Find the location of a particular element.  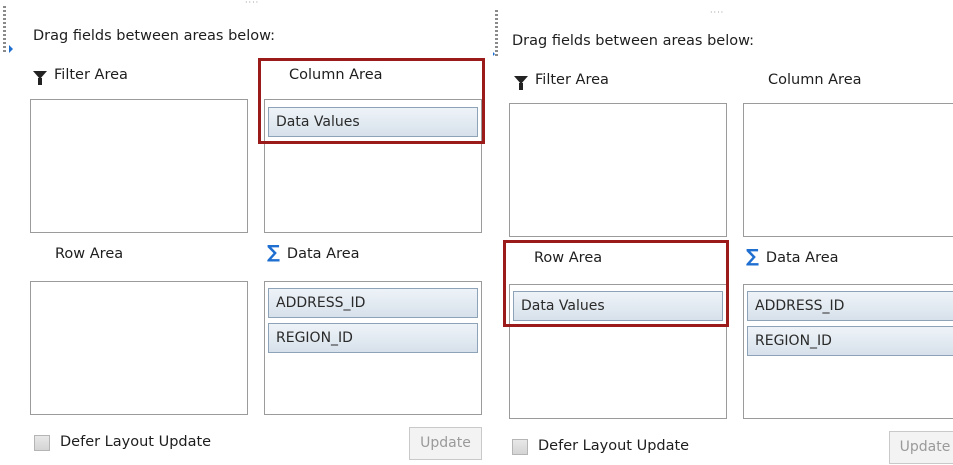

column-area-box: Data Values is located at coordinates (373, 166).